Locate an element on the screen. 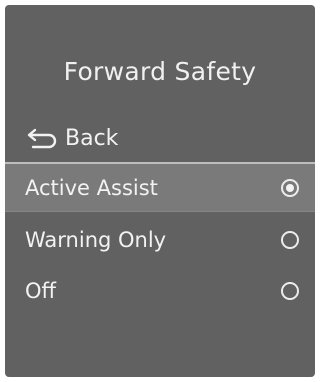  back-arrow-icon is located at coordinates (42, 138).